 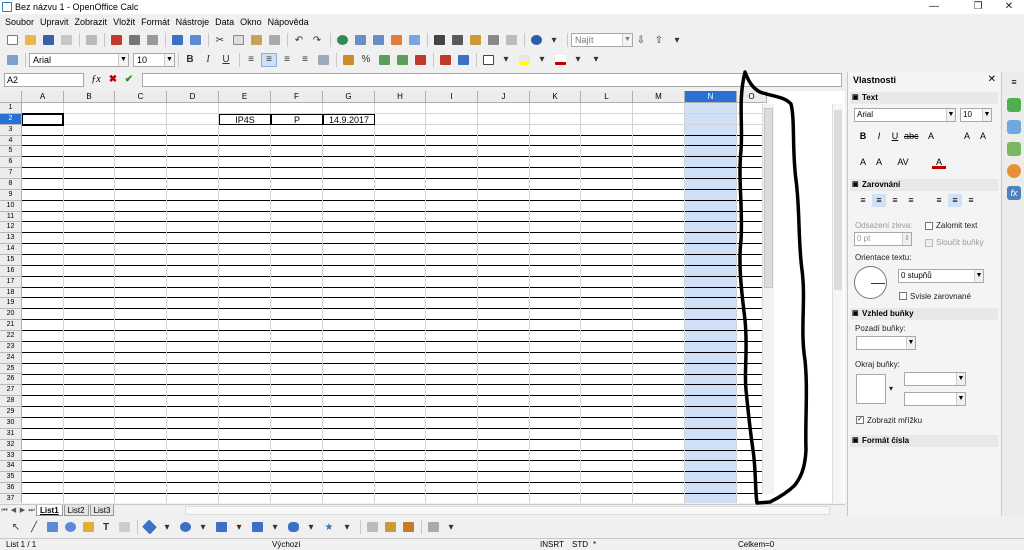 What do you see at coordinates (54, 22) in the screenshot?
I see `menu-upravit: Upravit` at bounding box center [54, 22].